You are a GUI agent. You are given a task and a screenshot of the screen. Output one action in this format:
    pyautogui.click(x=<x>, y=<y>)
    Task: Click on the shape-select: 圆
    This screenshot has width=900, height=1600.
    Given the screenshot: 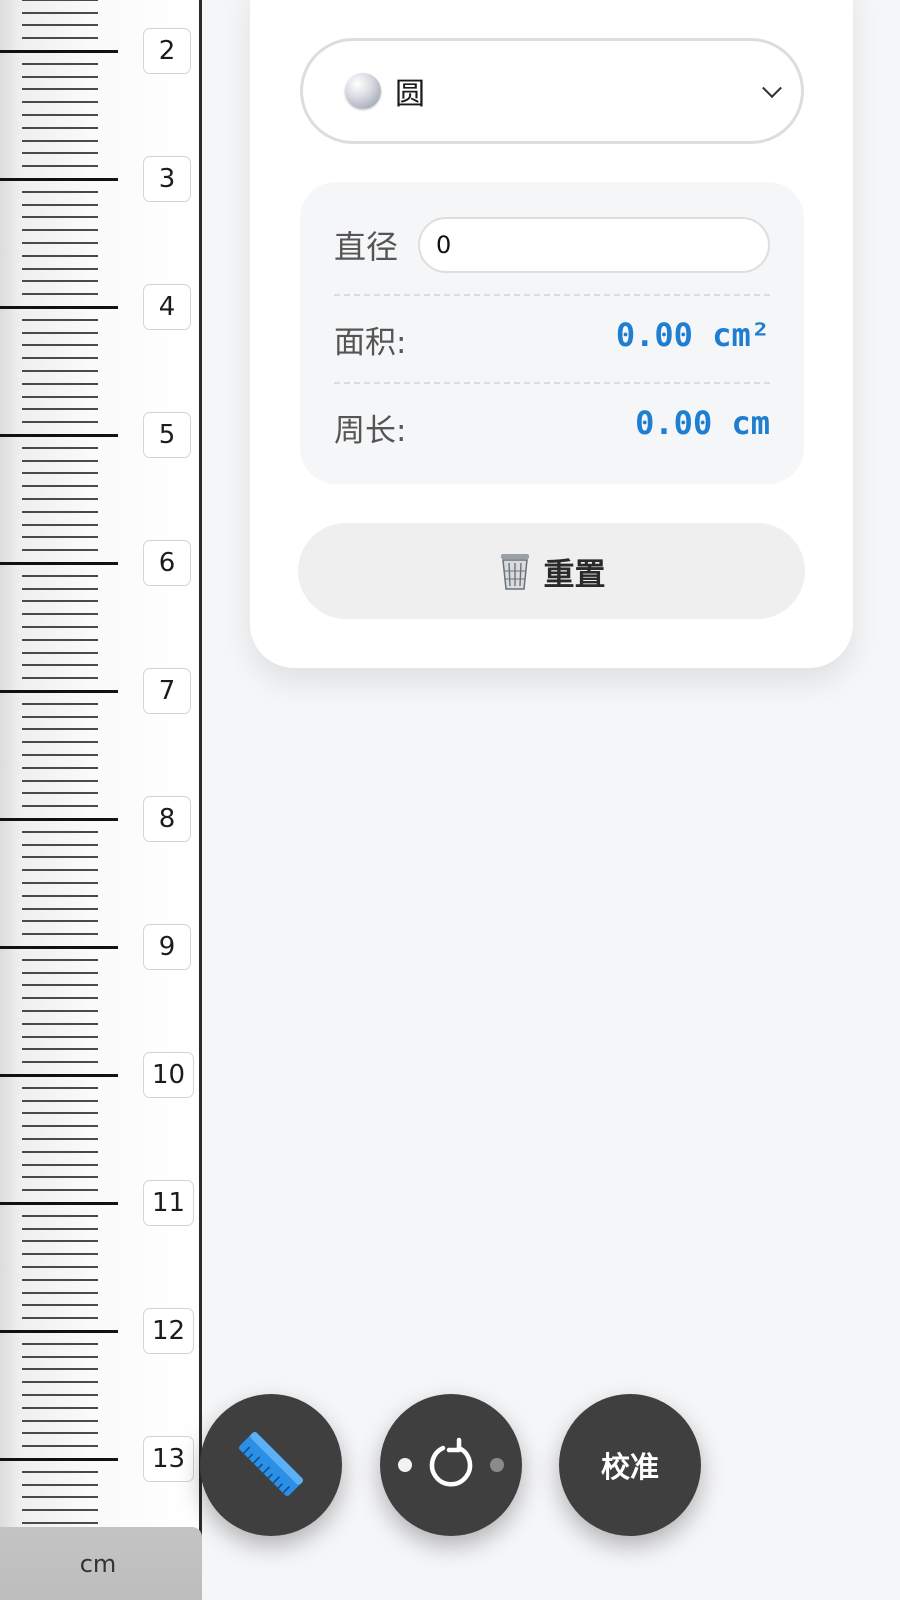 What is the action you would take?
    pyautogui.click(x=552, y=91)
    